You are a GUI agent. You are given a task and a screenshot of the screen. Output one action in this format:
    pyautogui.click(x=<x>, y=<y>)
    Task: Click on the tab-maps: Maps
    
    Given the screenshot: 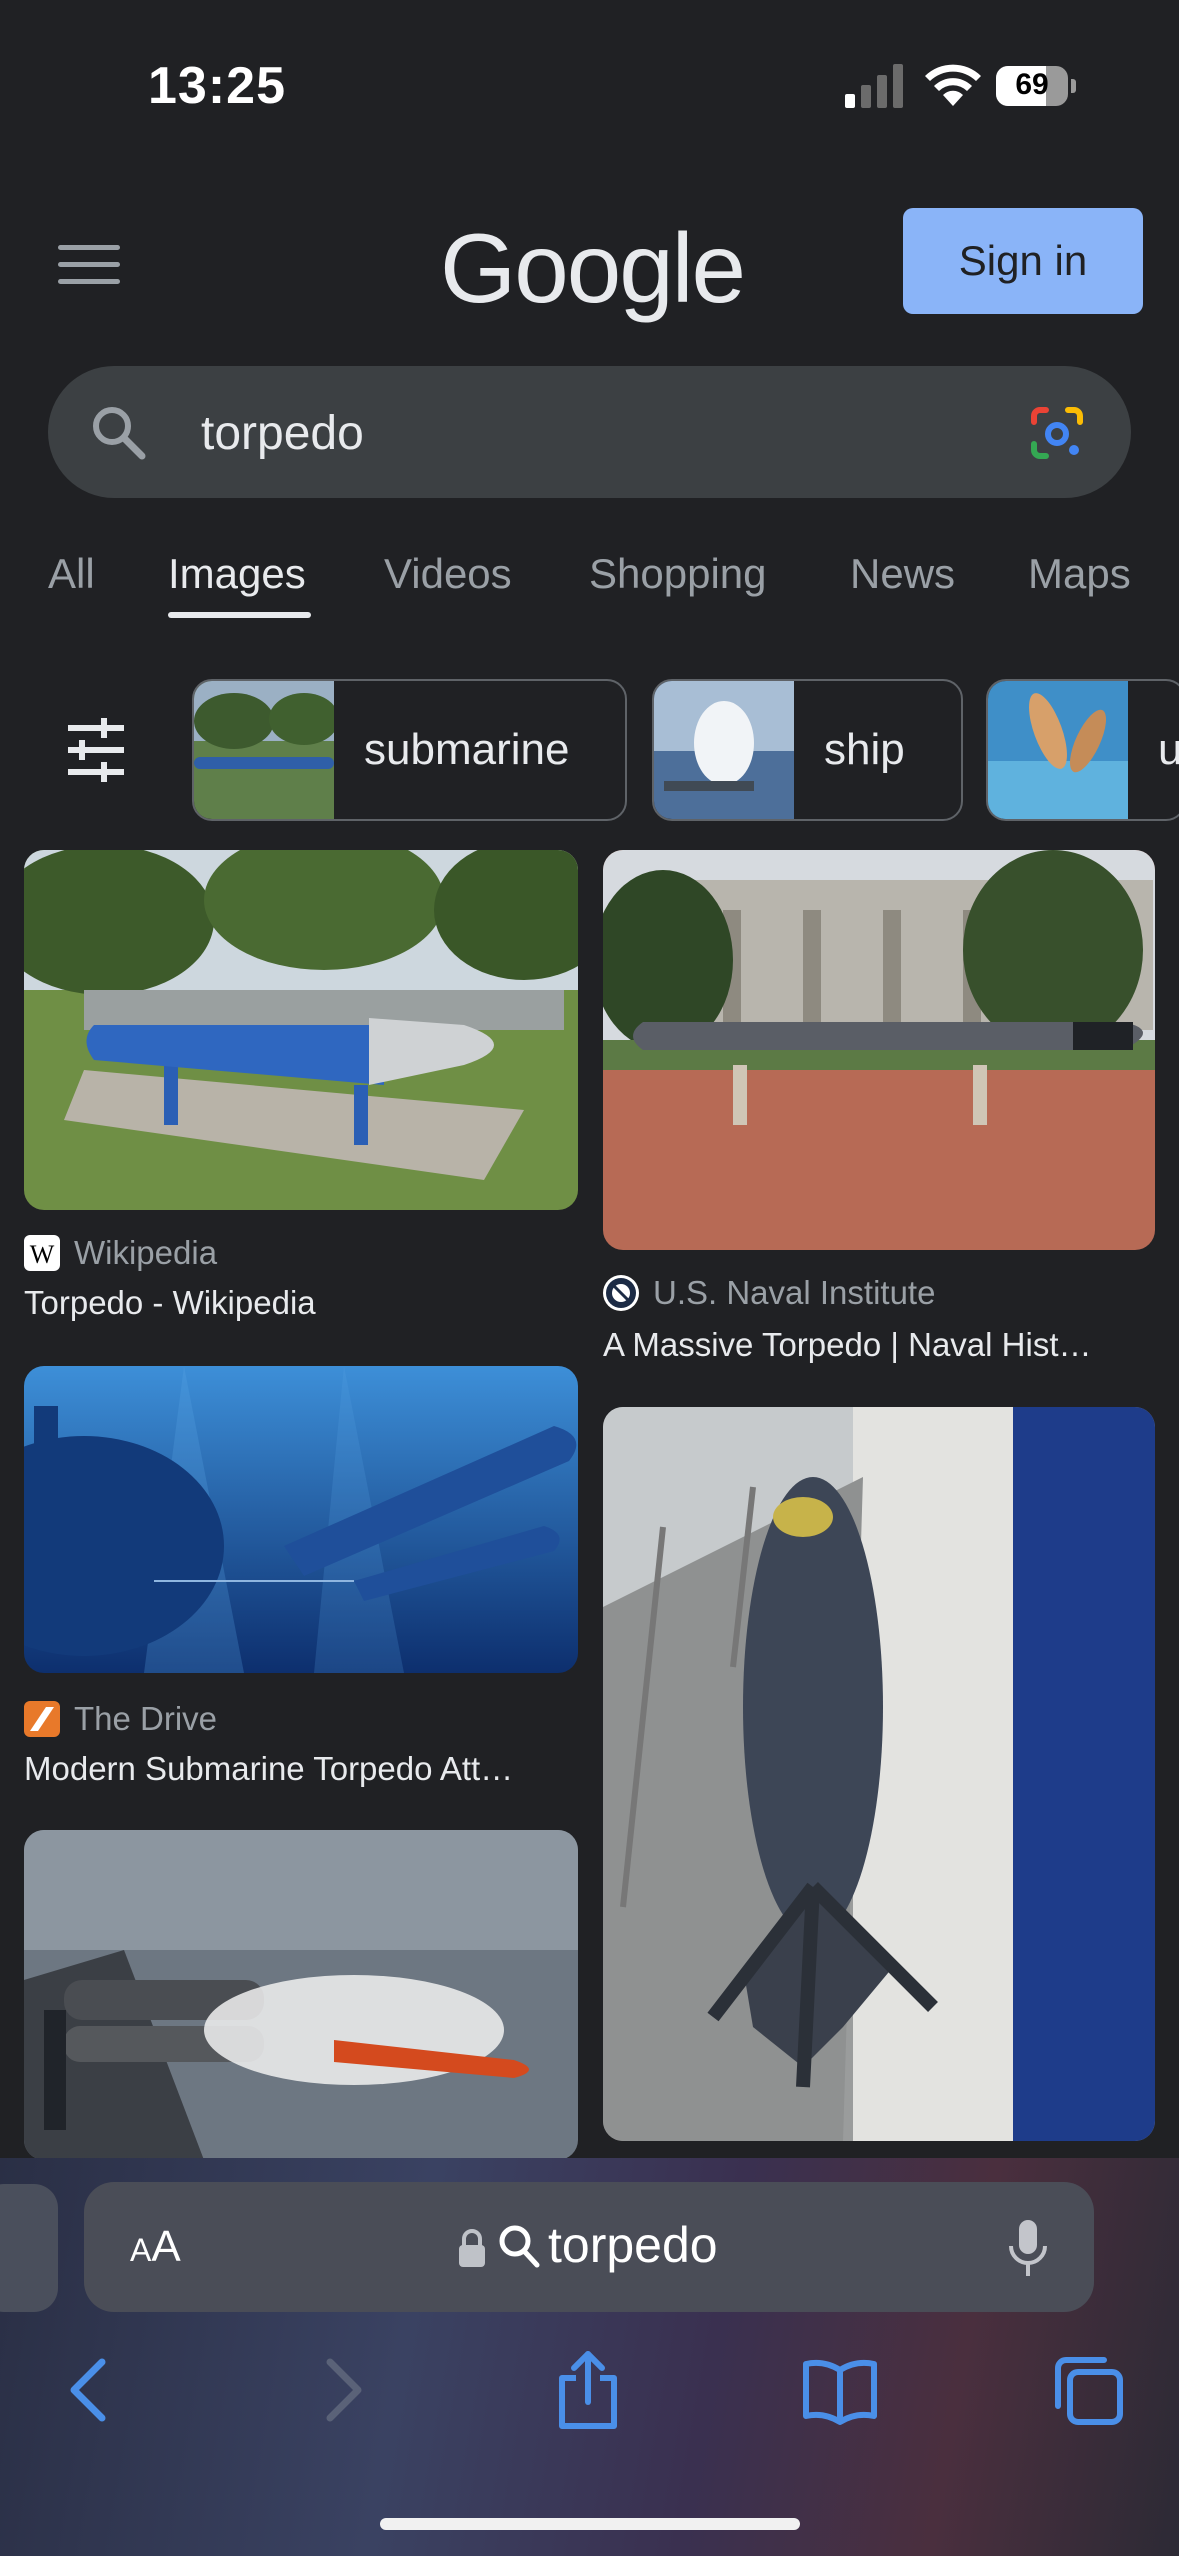 What is the action you would take?
    pyautogui.click(x=1079, y=574)
    